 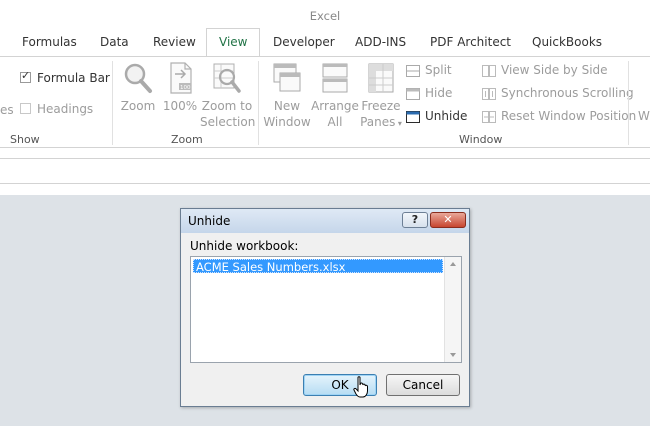 I want to click on new-window-button: New Window, so click(x=287, y=95).